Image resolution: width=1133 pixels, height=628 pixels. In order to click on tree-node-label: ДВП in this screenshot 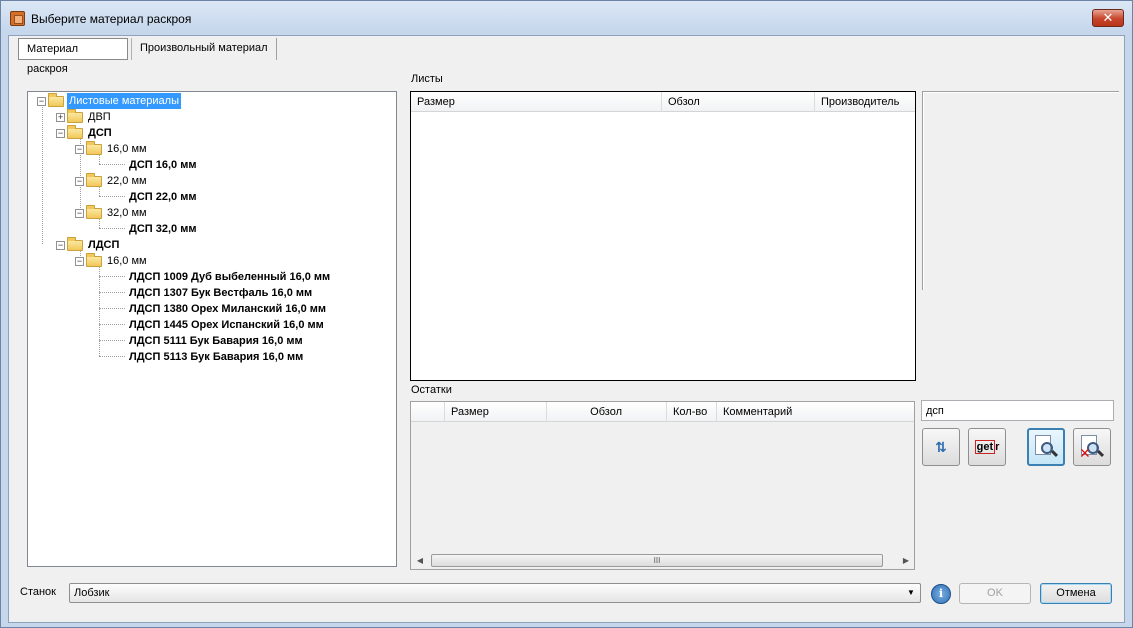, I will do `click(99, 117)`.